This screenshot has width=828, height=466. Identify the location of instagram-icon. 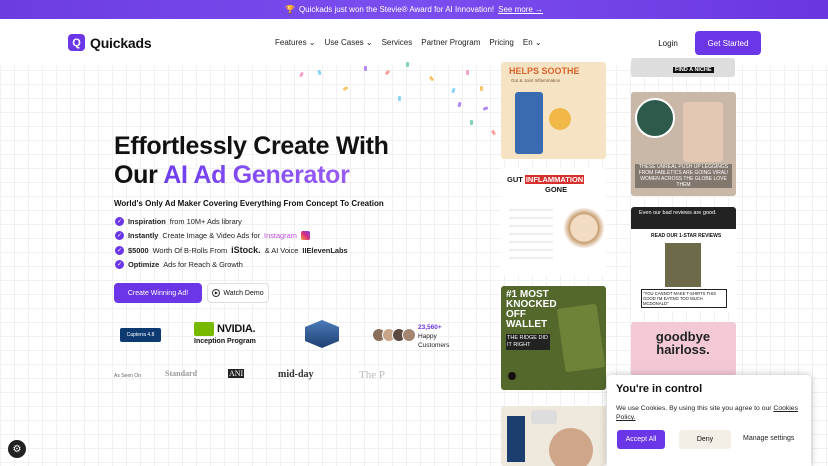
(305, 235).